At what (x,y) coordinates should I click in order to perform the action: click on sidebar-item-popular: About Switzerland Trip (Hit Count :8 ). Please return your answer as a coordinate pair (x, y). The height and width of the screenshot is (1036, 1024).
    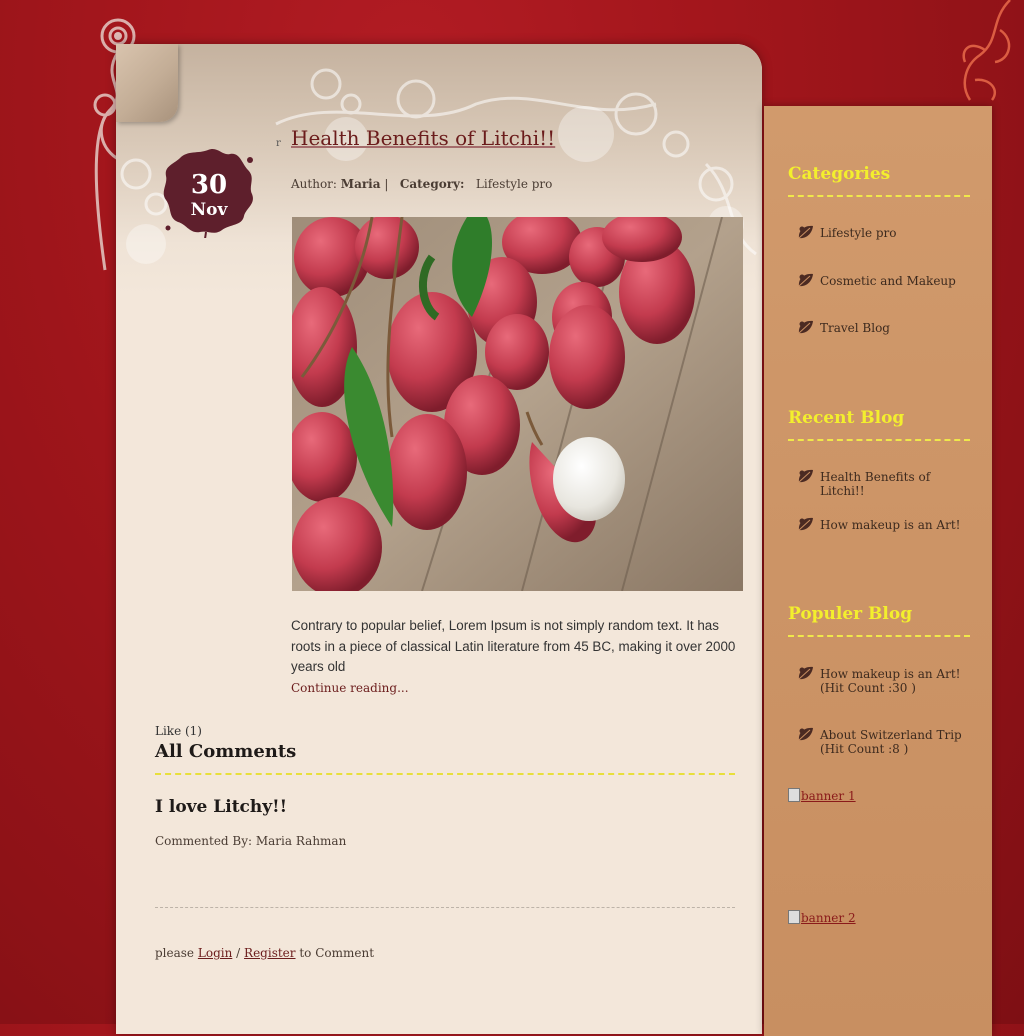
    Looking at the image, I should click on (886, 741).